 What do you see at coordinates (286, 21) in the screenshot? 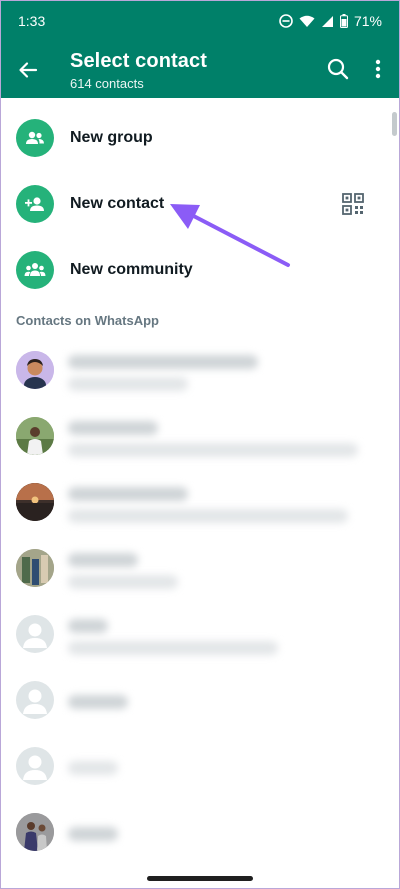
I see `do-not-disturb-icon` at bounding box center [286, 21].